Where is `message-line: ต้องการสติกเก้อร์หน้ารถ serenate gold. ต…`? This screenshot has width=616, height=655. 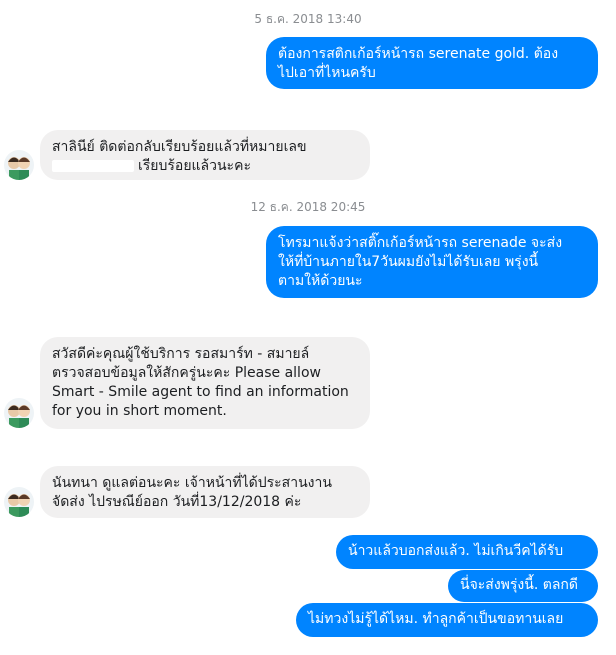 message-line: ต้องการสติกเก้อร์หน้ารถ serenate gold. ต… is located at coordinates (418, 54).